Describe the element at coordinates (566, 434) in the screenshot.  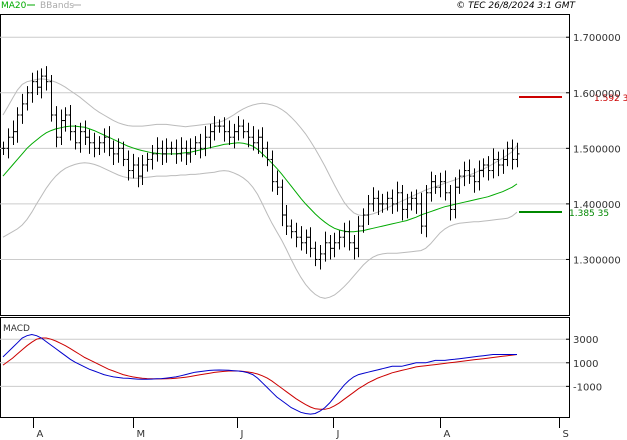
I see `x-tick-label: S` at that location.